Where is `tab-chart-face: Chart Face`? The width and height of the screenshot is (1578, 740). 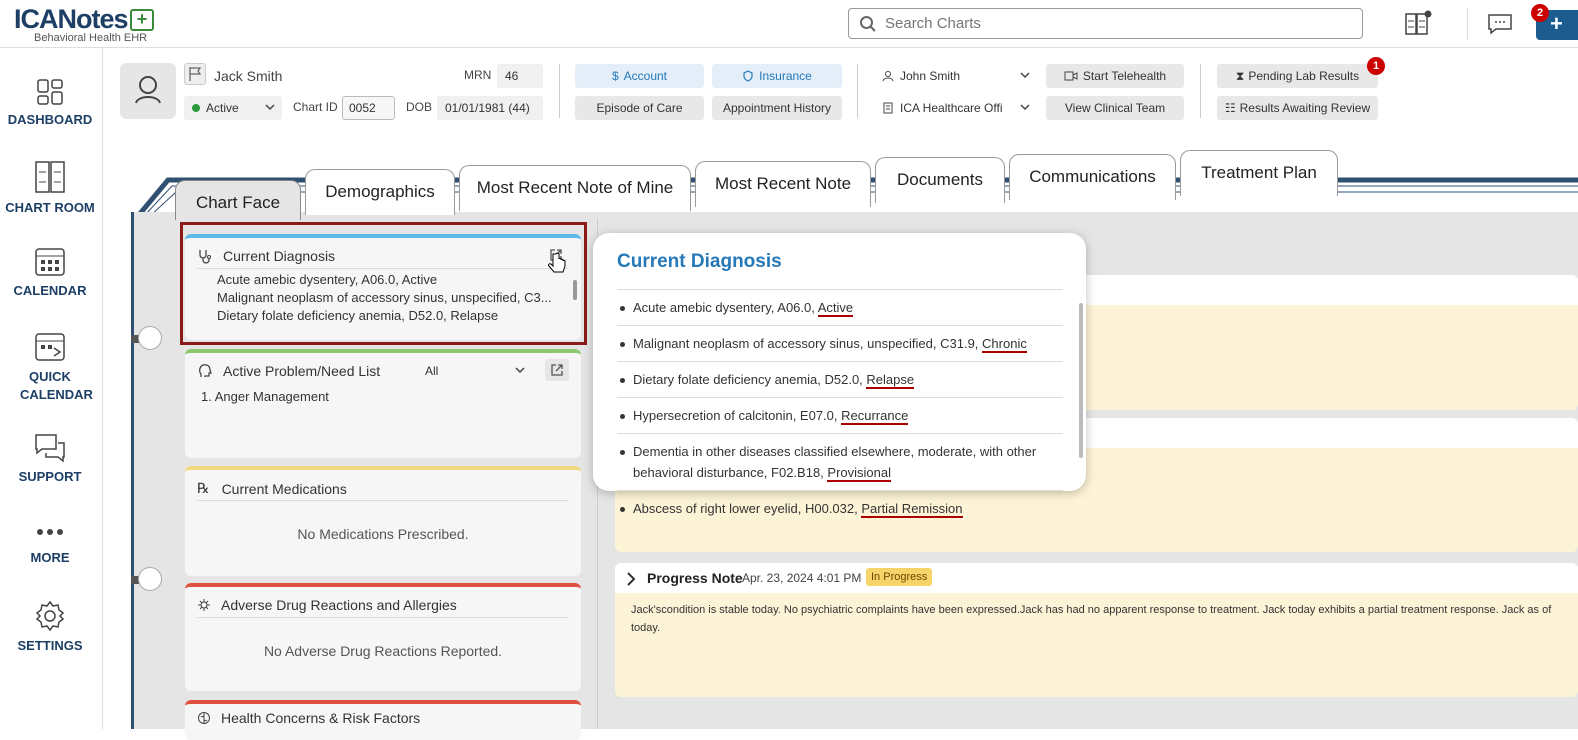 tab-chart-face: Chart Face is located at coordinates (238, 200).